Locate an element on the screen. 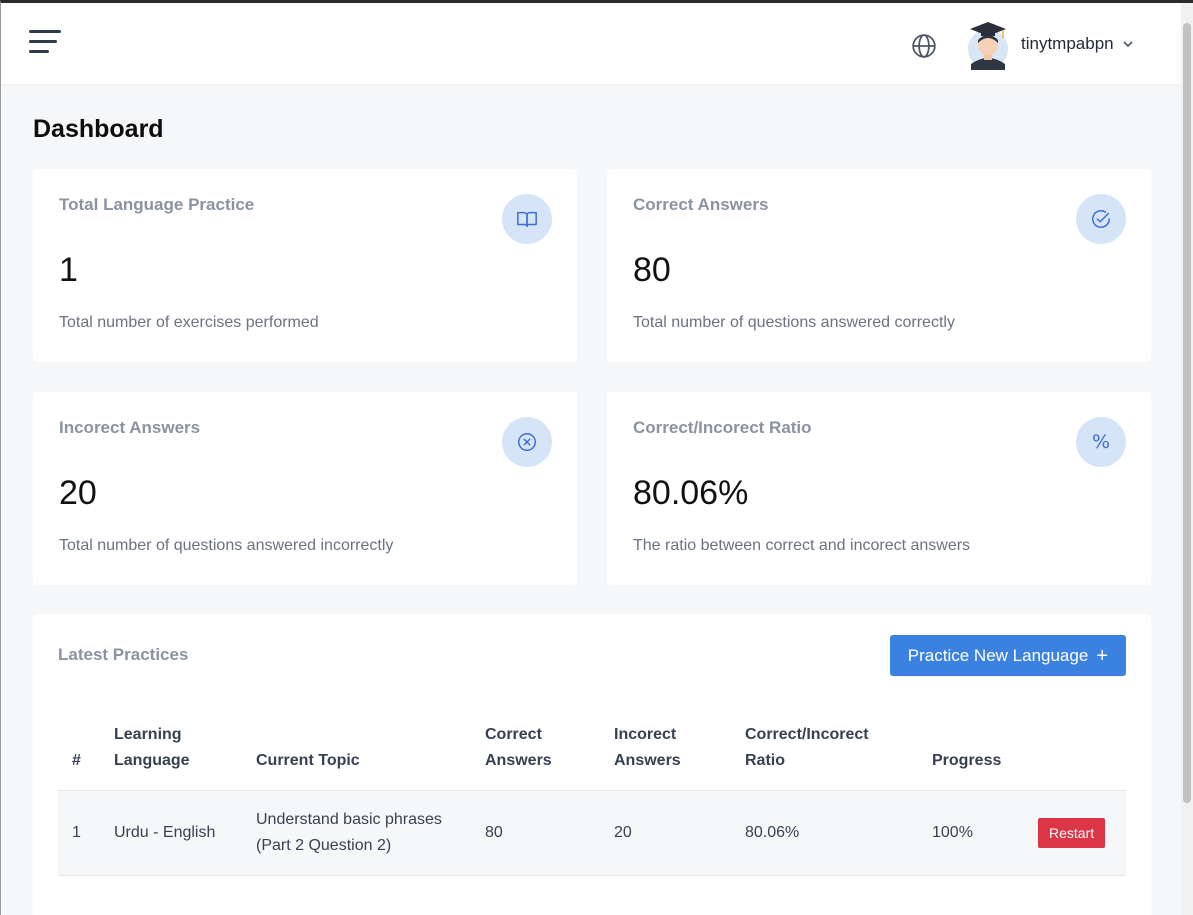 The image size is (1193, 915). restart-button: Restart is located at coordinates (1072, 833).